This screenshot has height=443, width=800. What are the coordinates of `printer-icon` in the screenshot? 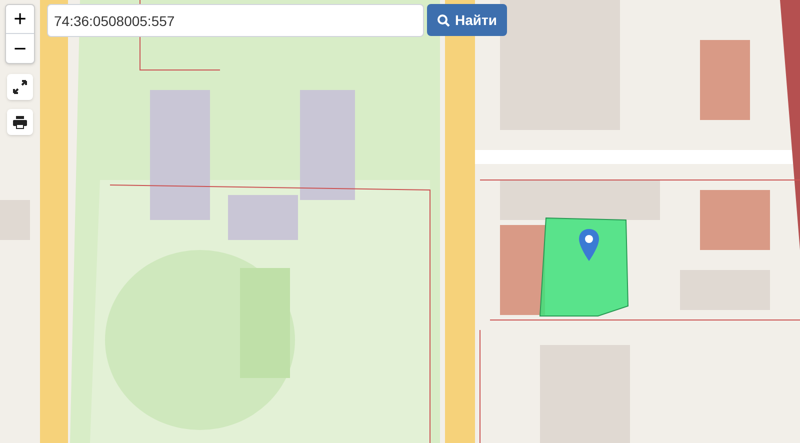 It's located at (20, 122).